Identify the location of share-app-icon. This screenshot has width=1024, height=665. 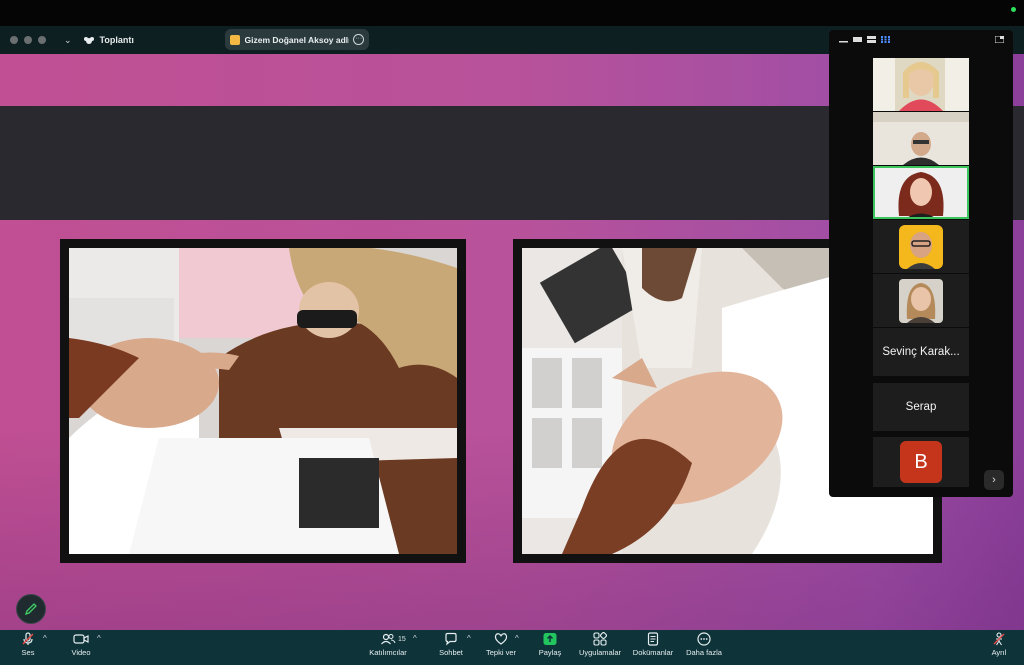
(235, 39).